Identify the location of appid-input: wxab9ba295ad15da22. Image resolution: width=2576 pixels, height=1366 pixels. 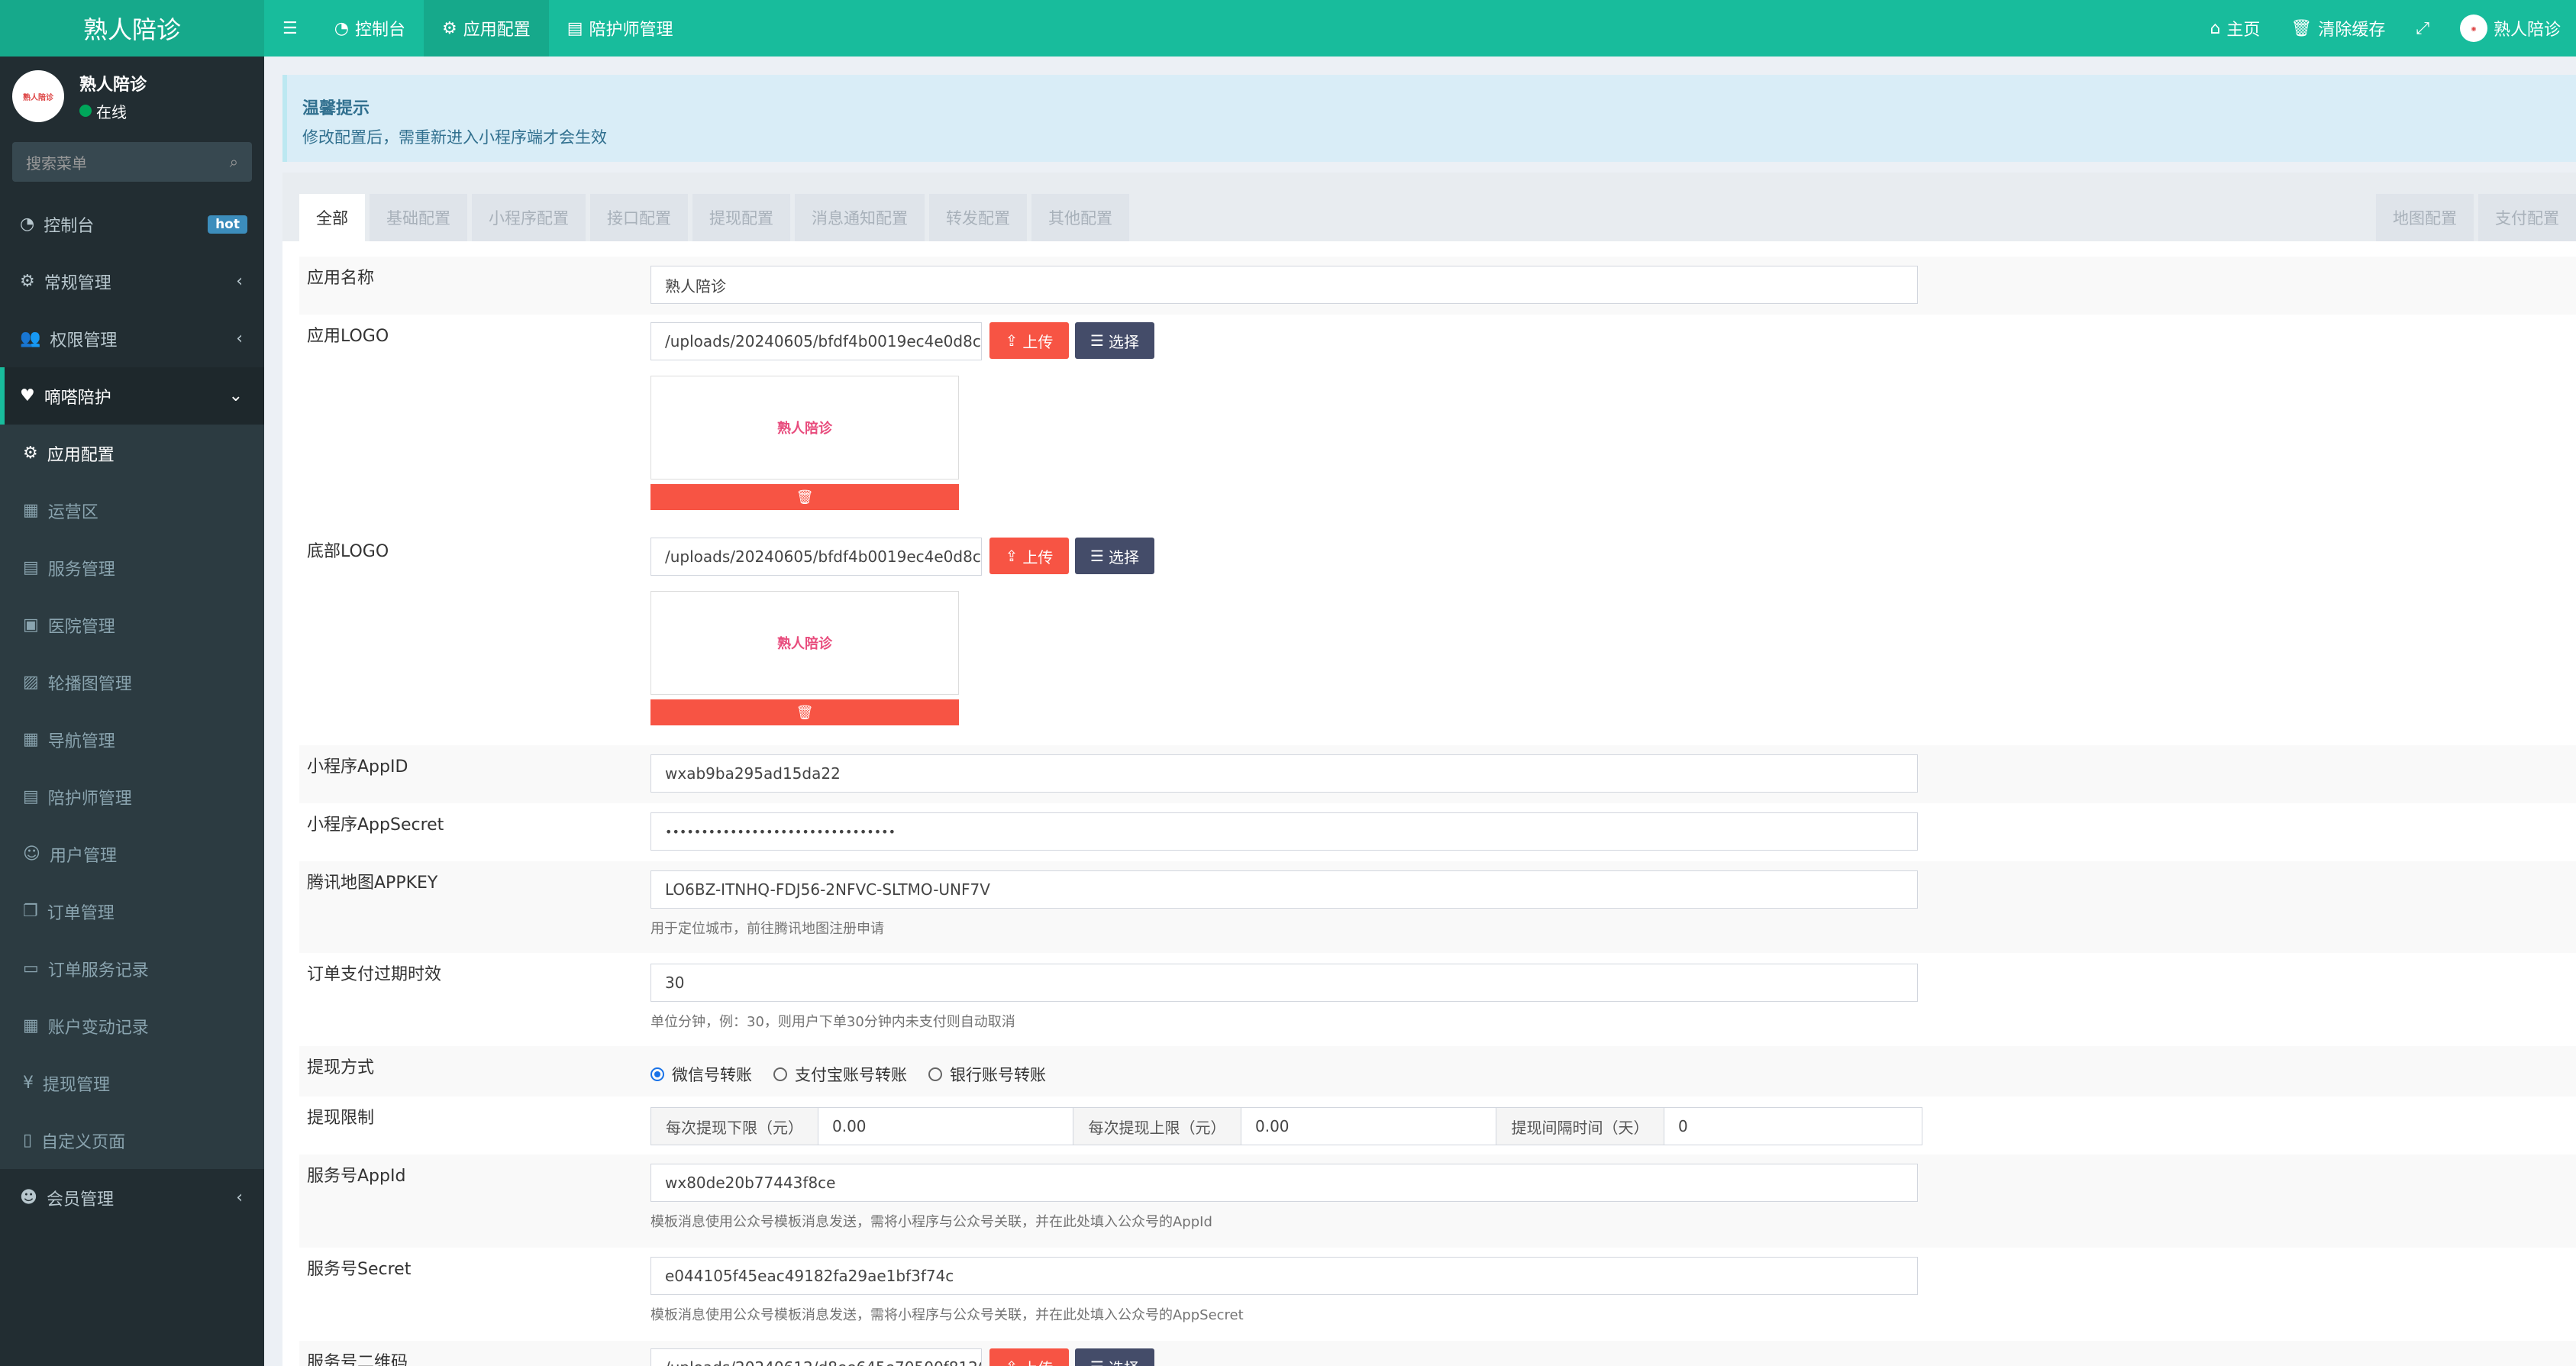
(1284, 773).